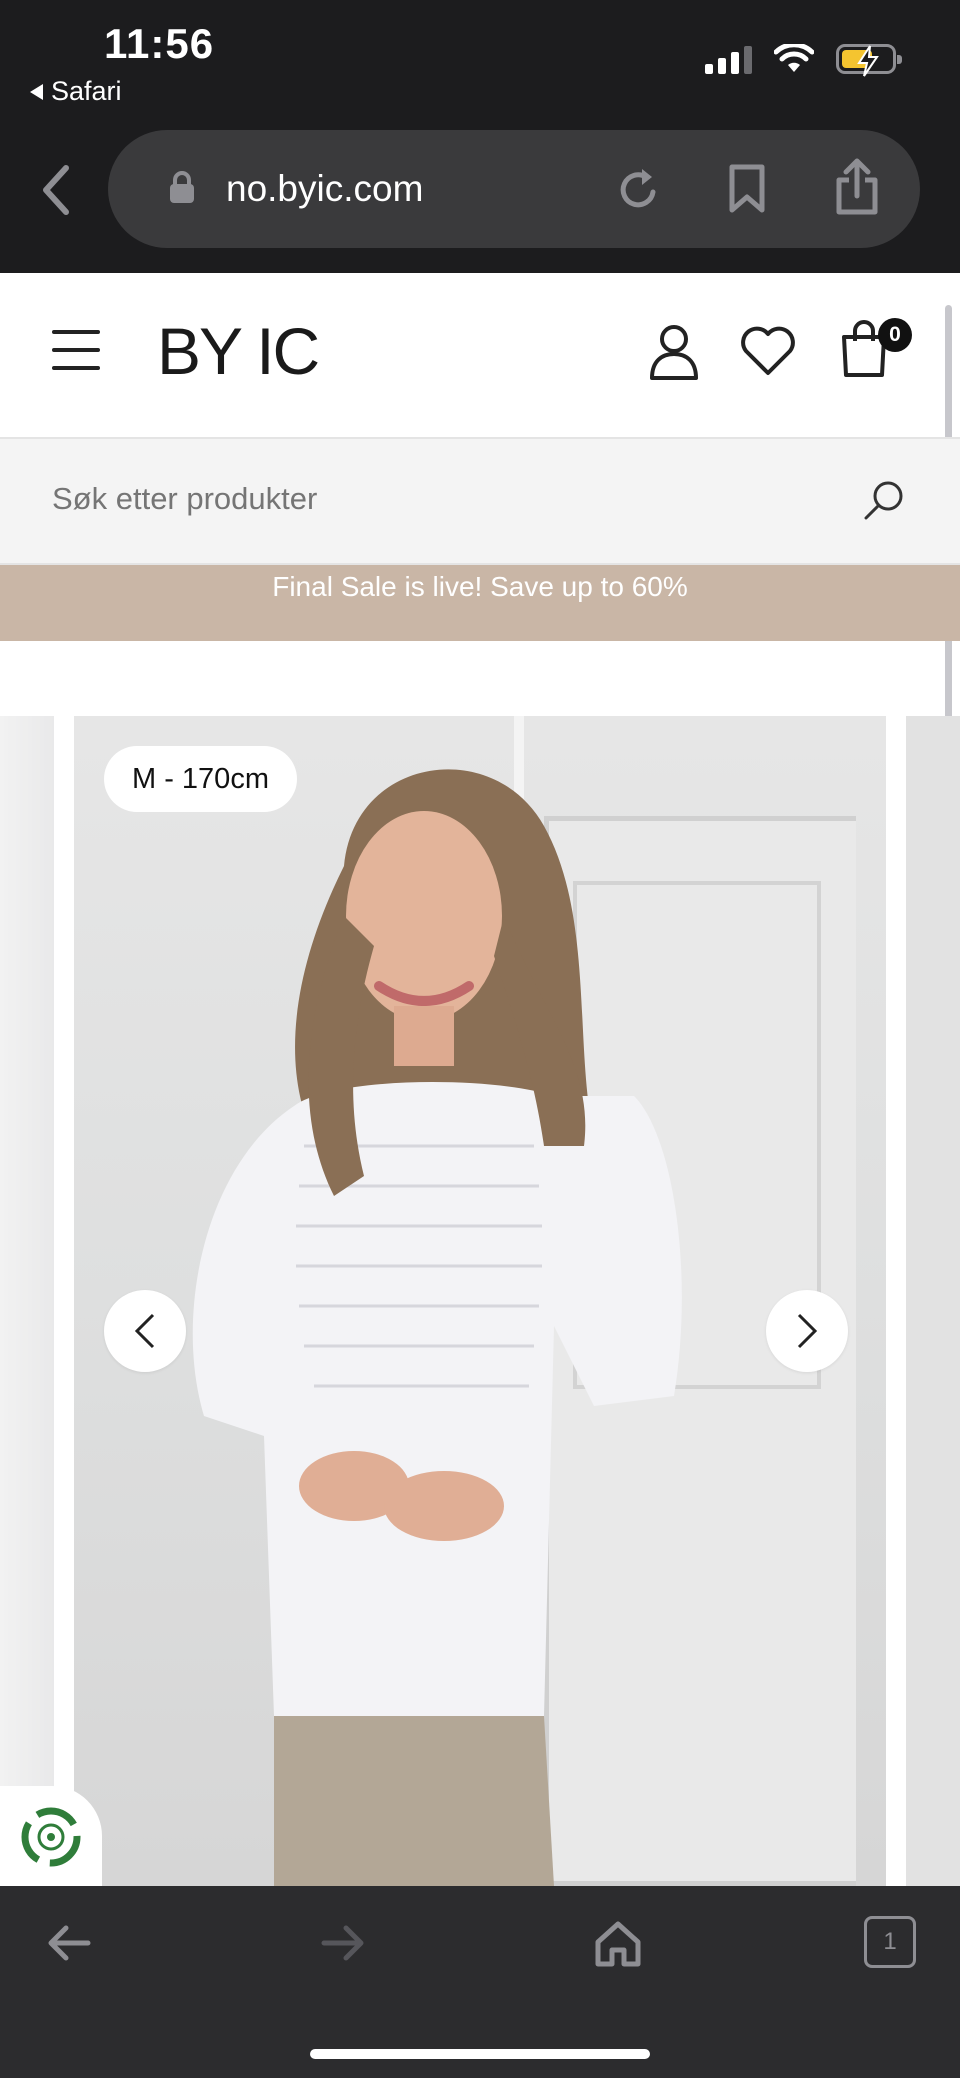  Describe the element at coordinates (674, 352) in the screenshot. I see `account-icon` at that location.